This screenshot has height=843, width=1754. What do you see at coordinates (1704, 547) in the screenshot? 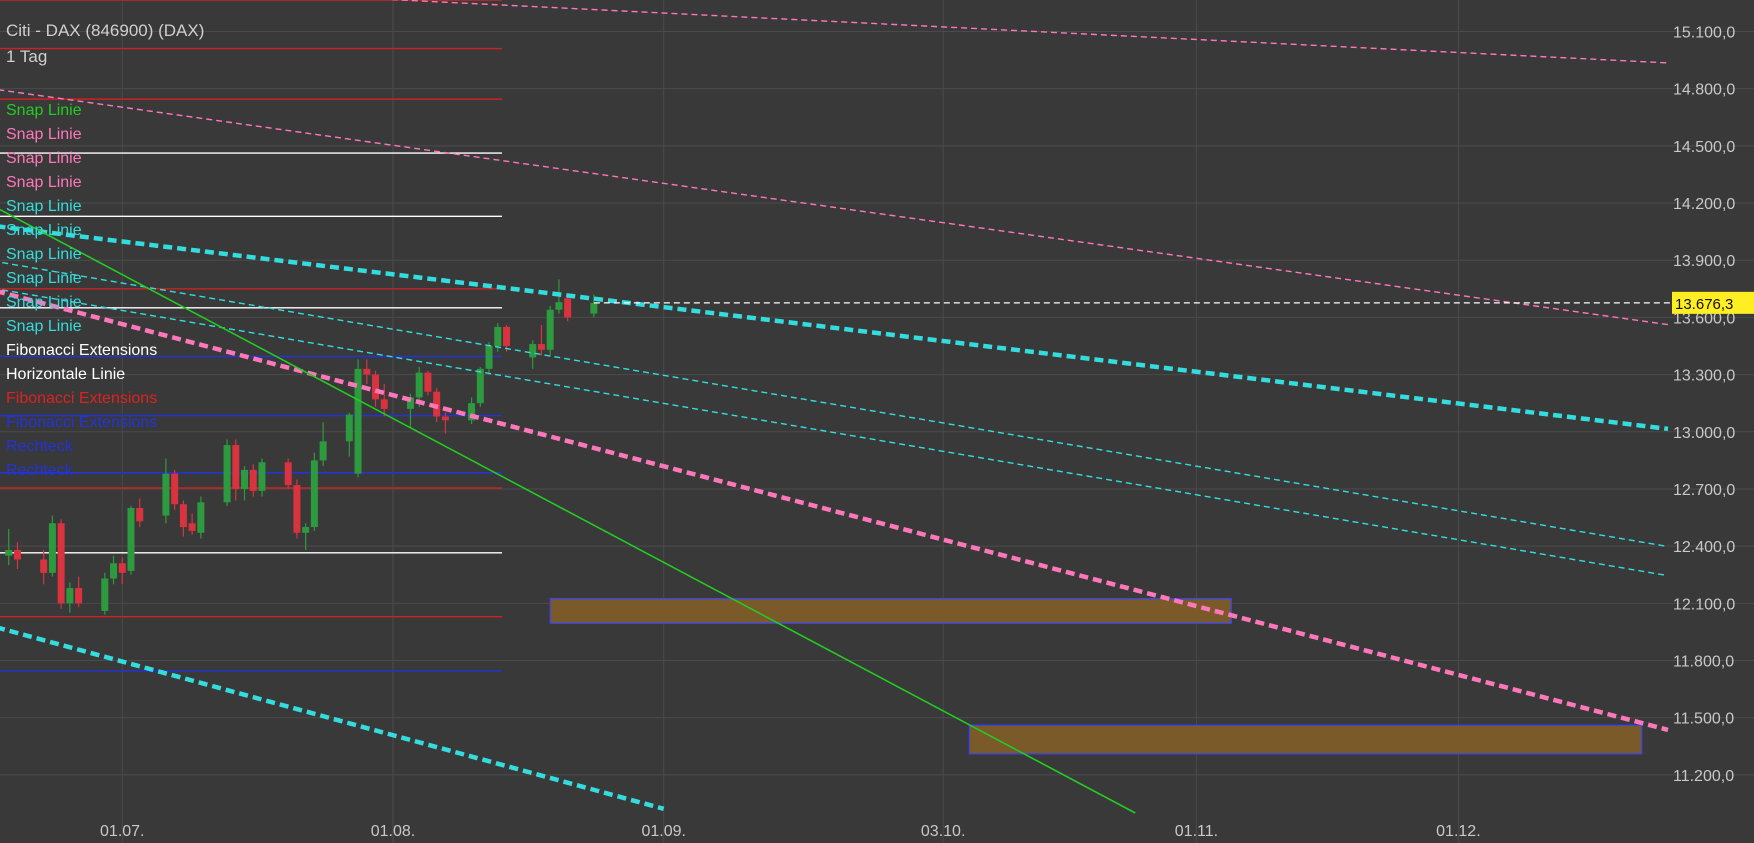
I see `y-tick-label: 12.400,0` at bounding box center [1704, 547].